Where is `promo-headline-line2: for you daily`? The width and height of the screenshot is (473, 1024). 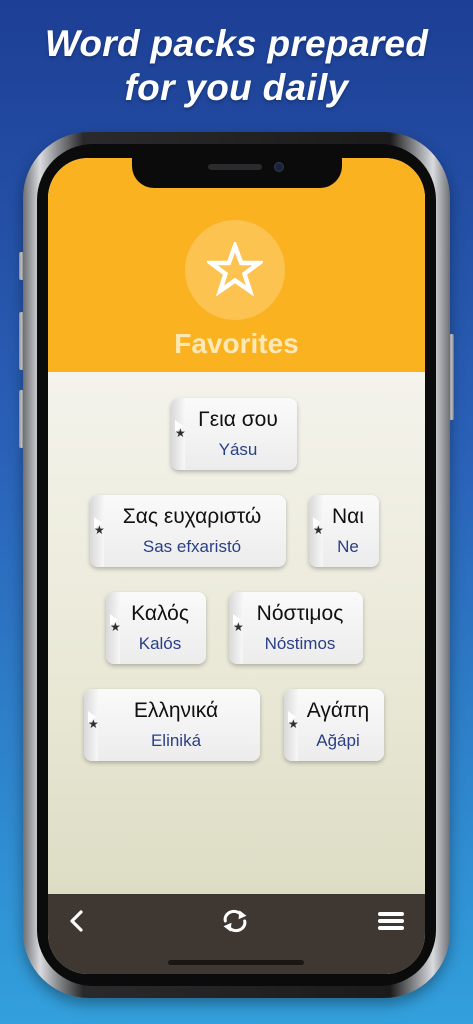 promo-headline-line2: for you daily is located at coordinates (236, 87).